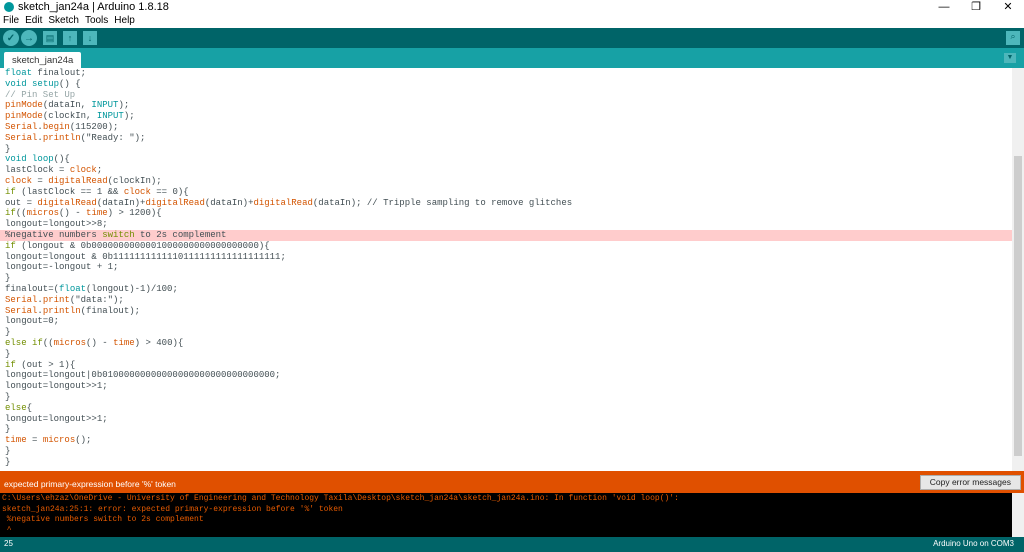 Image resolution: width=1024 pixels, height=552 pixels. Describe the element at coordinates (129, 116) in the screenshot. I see `code-token: );` at that location.